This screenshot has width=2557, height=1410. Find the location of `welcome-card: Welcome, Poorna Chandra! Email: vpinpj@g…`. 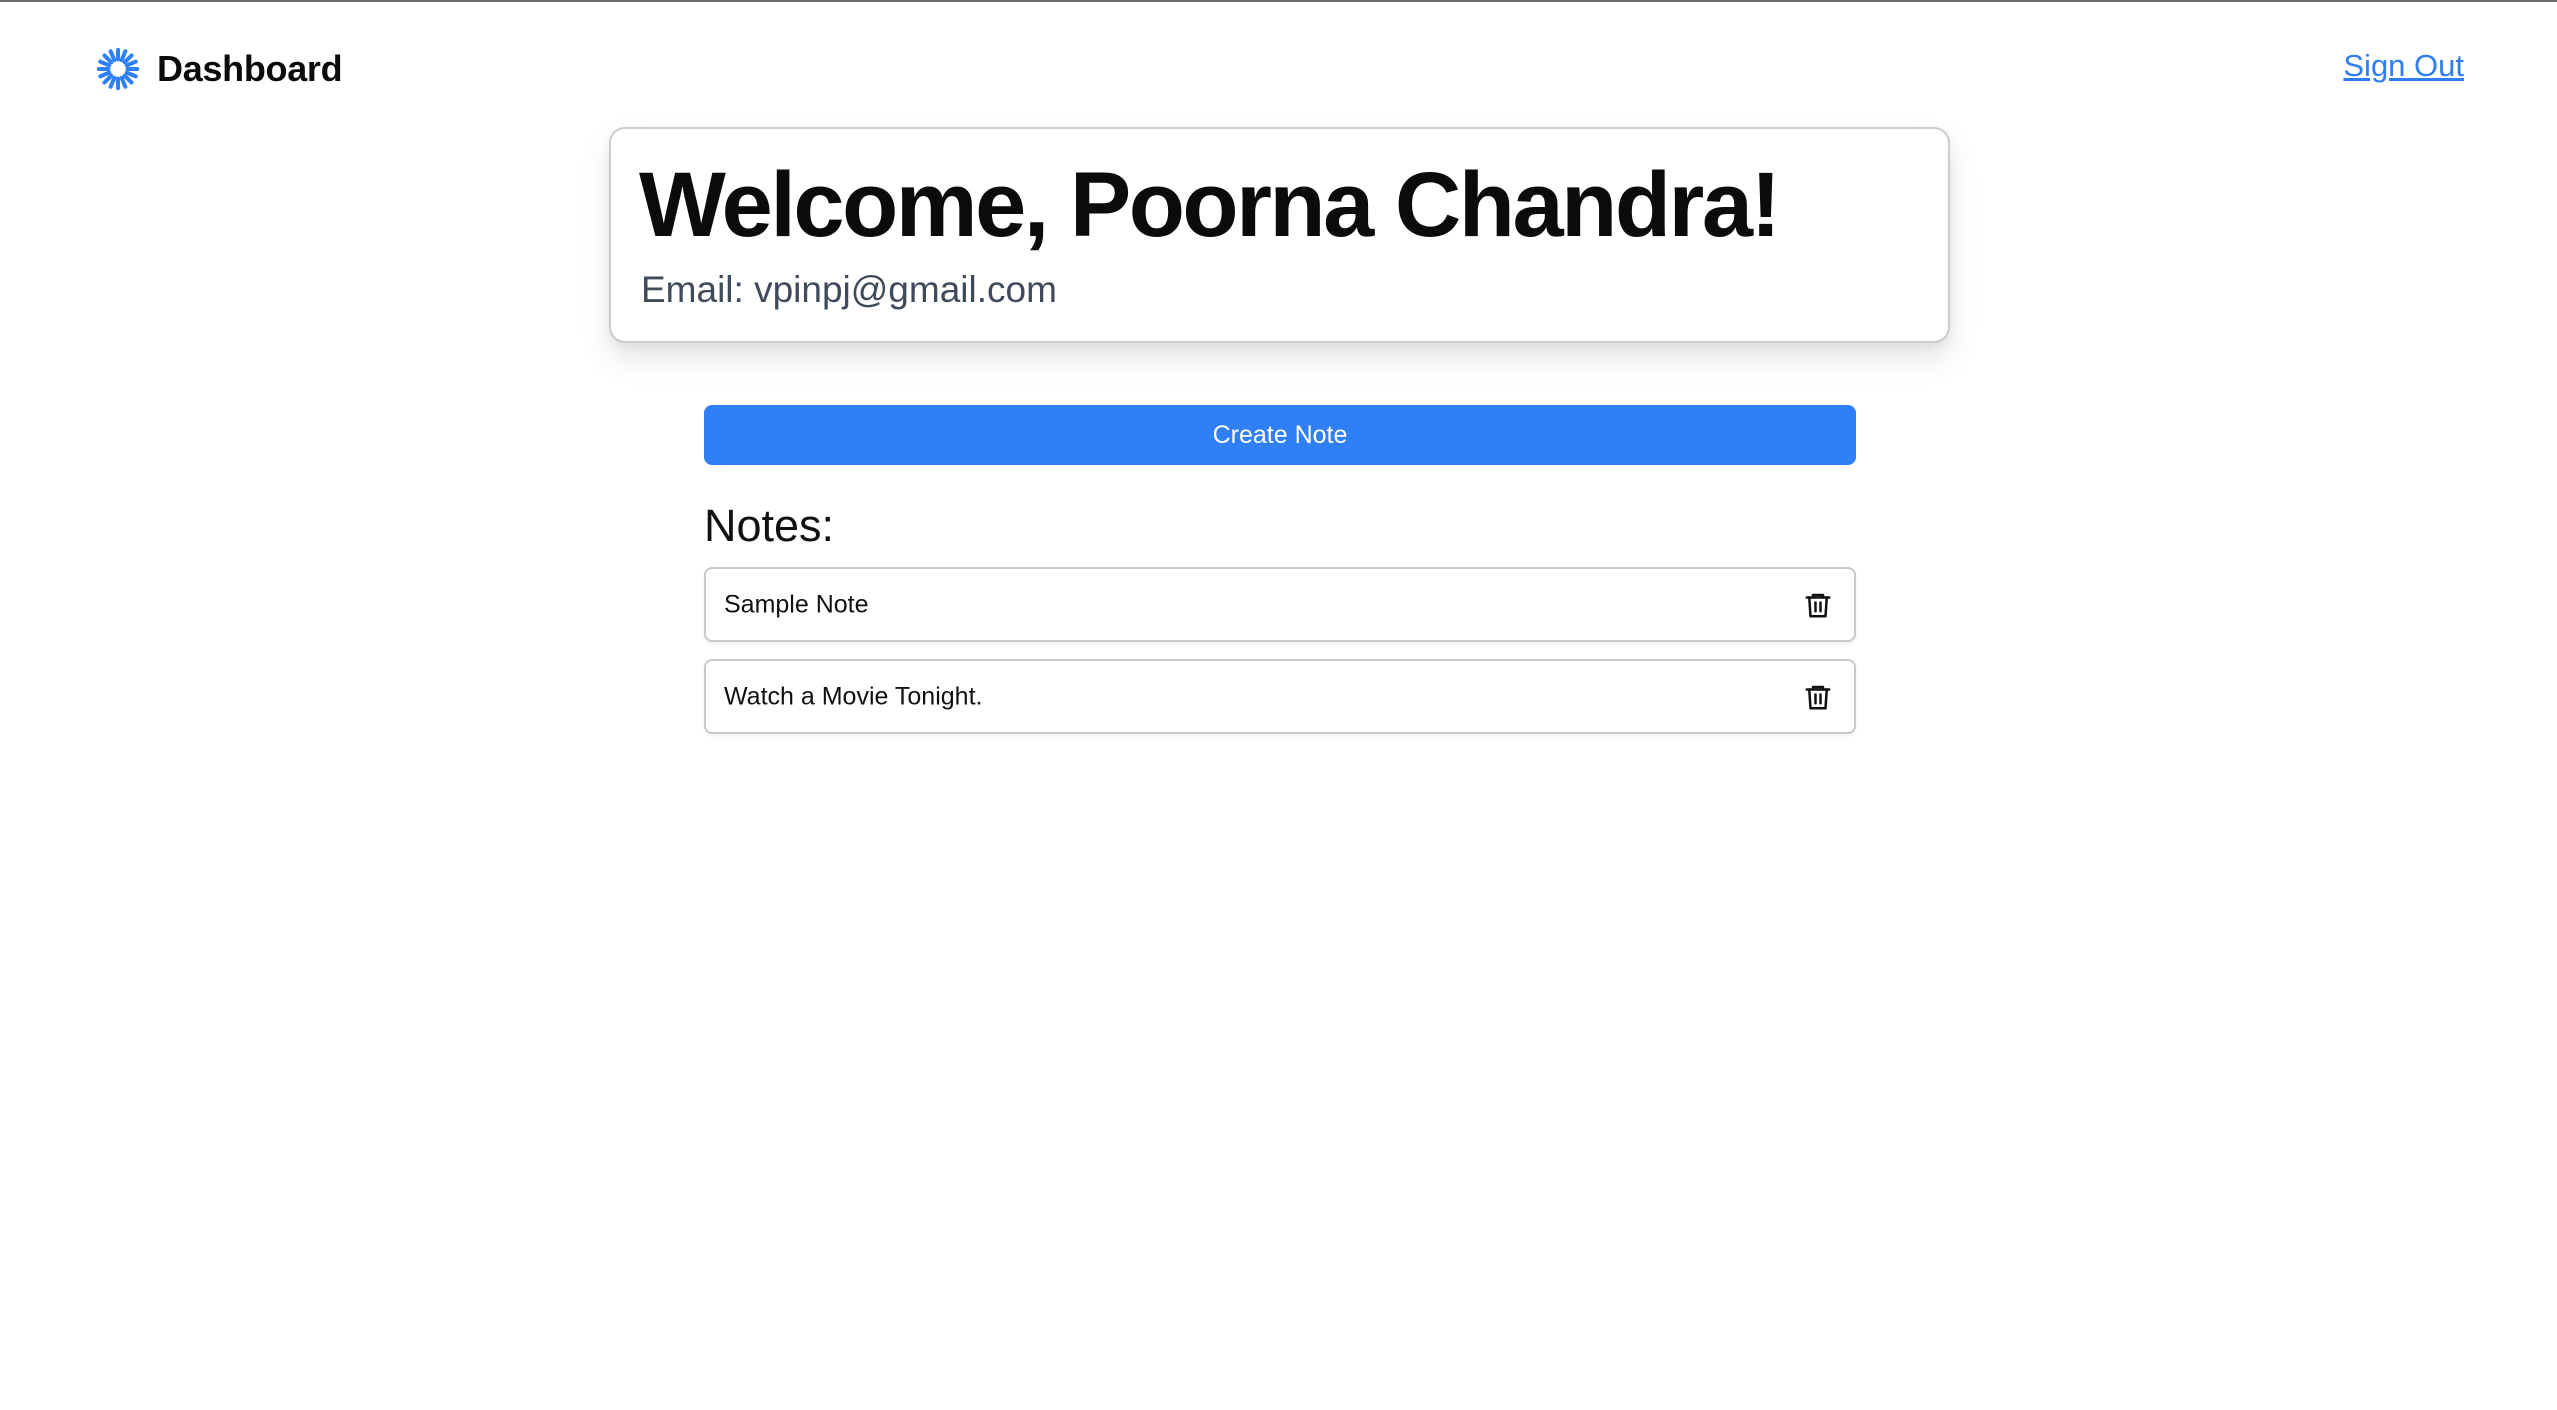

welcome-card: Welcome, Poorna Chandra! Email: vpinpj@g… is located at coordinates (1279, 235).